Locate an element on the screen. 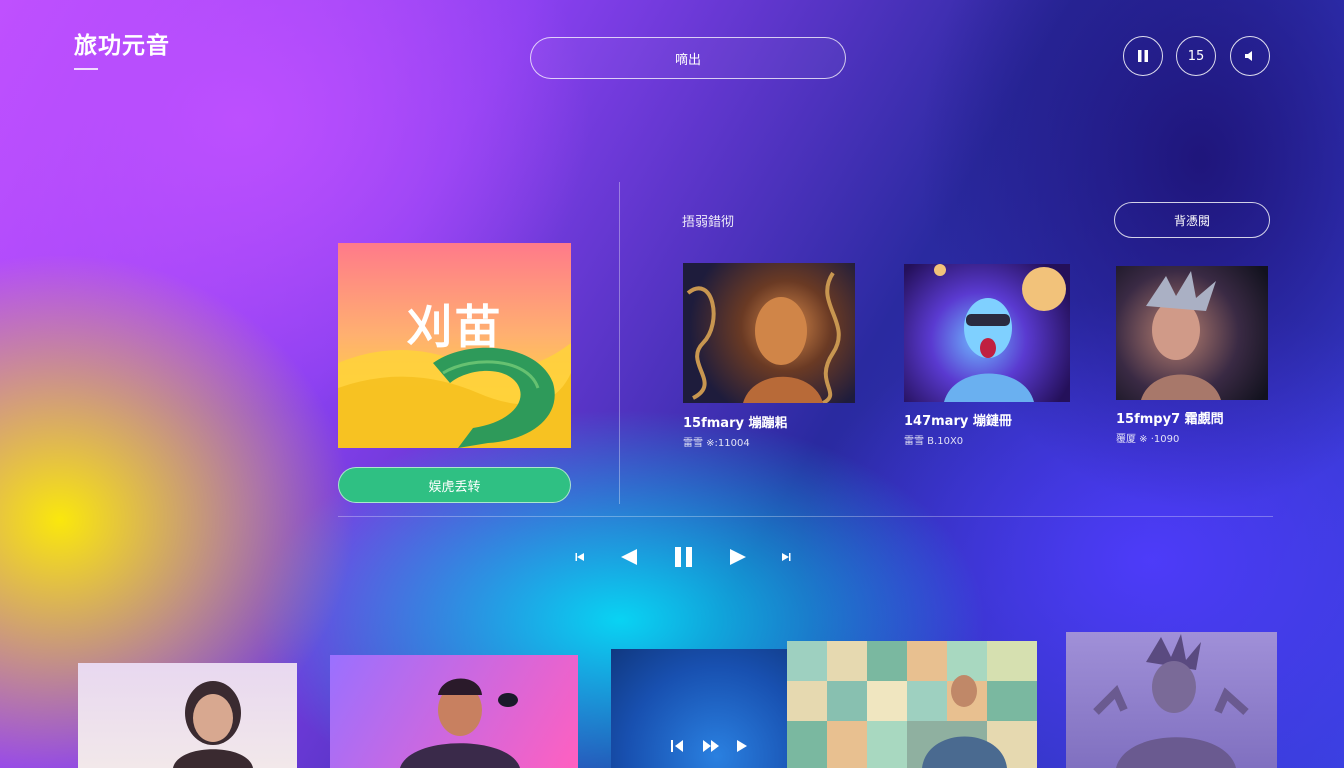 Image resolution: width=1344 pixels, height=768 pixels. skip-forward-button is located at coordinates (786, 557).